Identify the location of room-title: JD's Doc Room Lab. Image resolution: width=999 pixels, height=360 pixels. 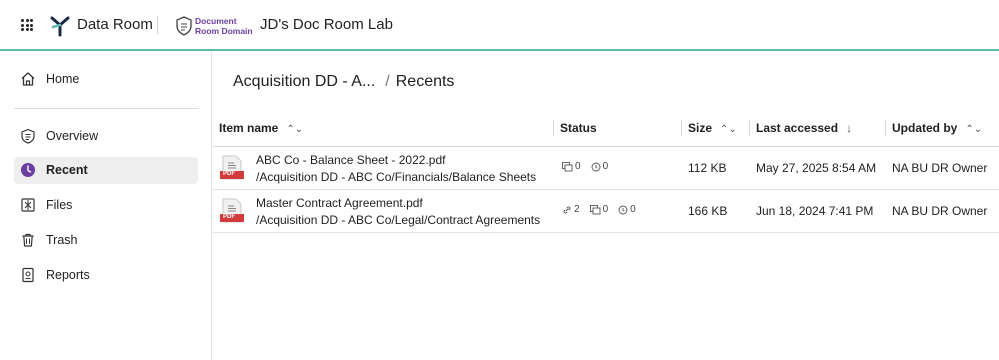
(326, 24).